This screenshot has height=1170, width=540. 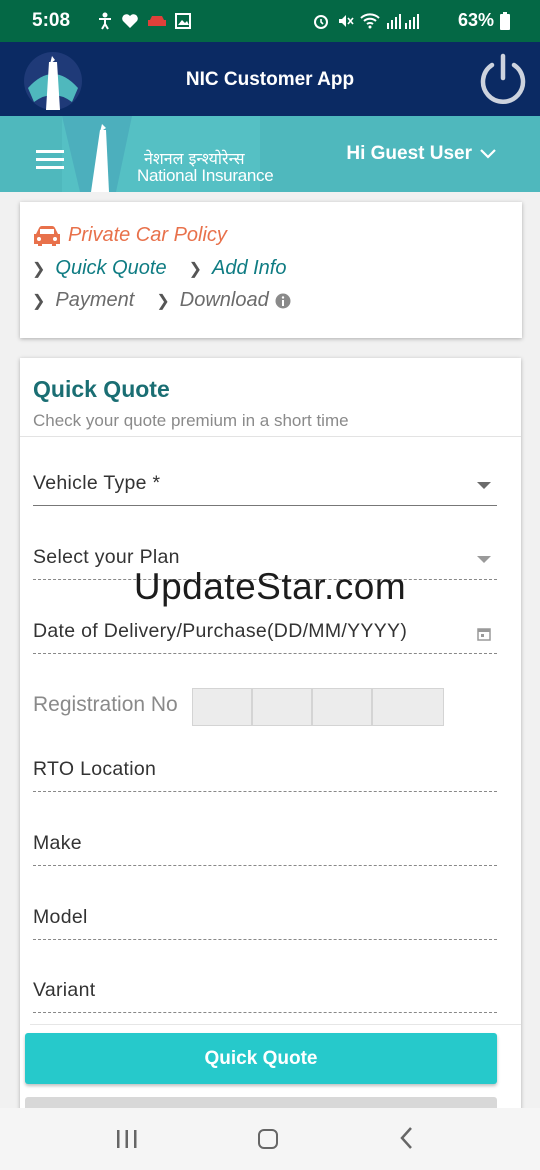 What do you see at coordinates (265, 849) in the screenshot?
I see `make-input: Make` at bounding box center [265, 849].